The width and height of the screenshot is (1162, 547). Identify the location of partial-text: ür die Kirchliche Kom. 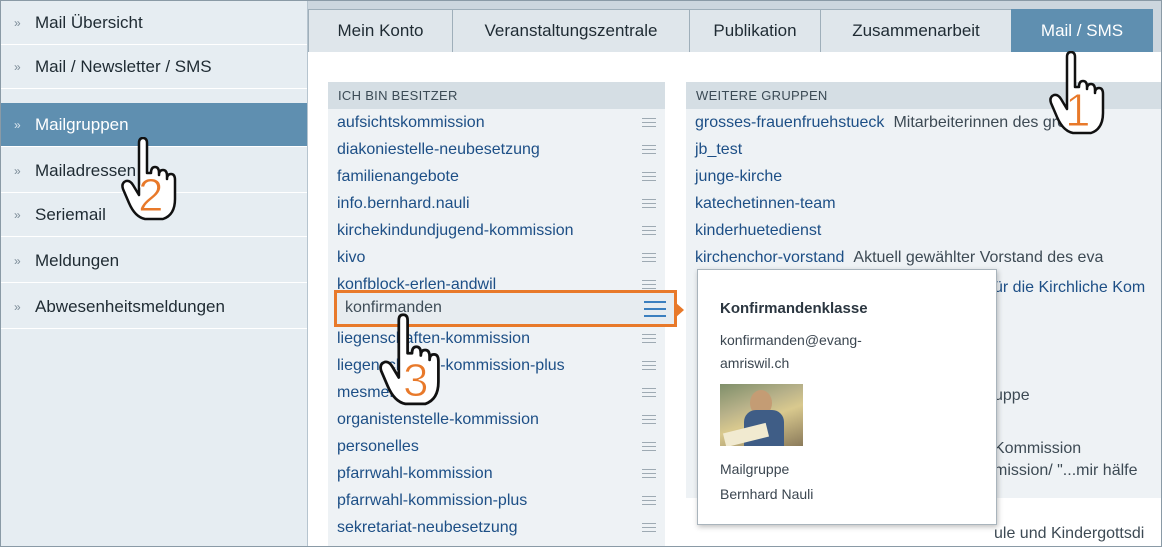
(1070, 287).